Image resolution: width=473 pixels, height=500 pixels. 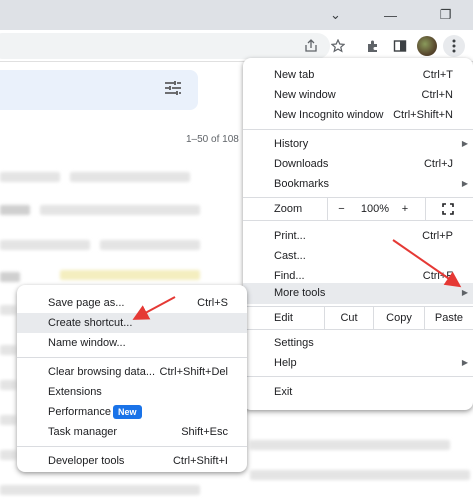 I want to click on annotation-arrows, so click(x=297, y=279).